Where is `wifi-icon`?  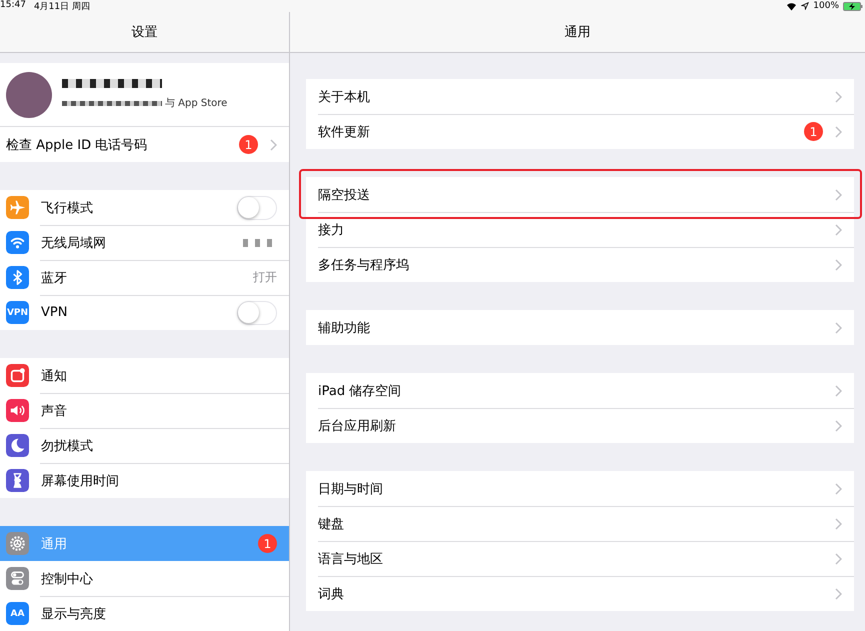
wifi-icon is located at coordinates (792, 6).